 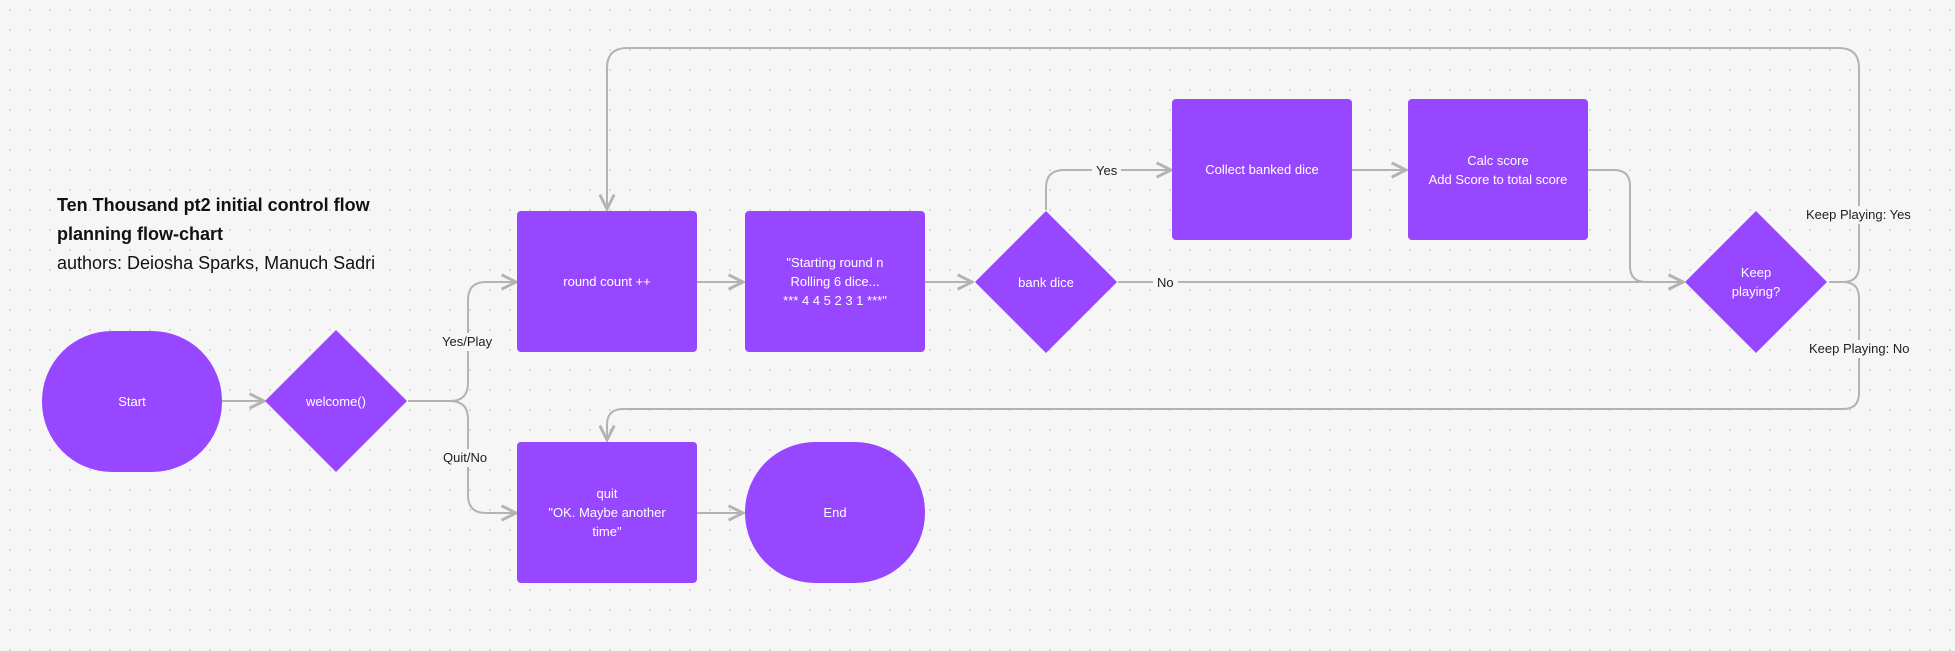 I want to click on start-node: Start, so click(x=132, y=401).